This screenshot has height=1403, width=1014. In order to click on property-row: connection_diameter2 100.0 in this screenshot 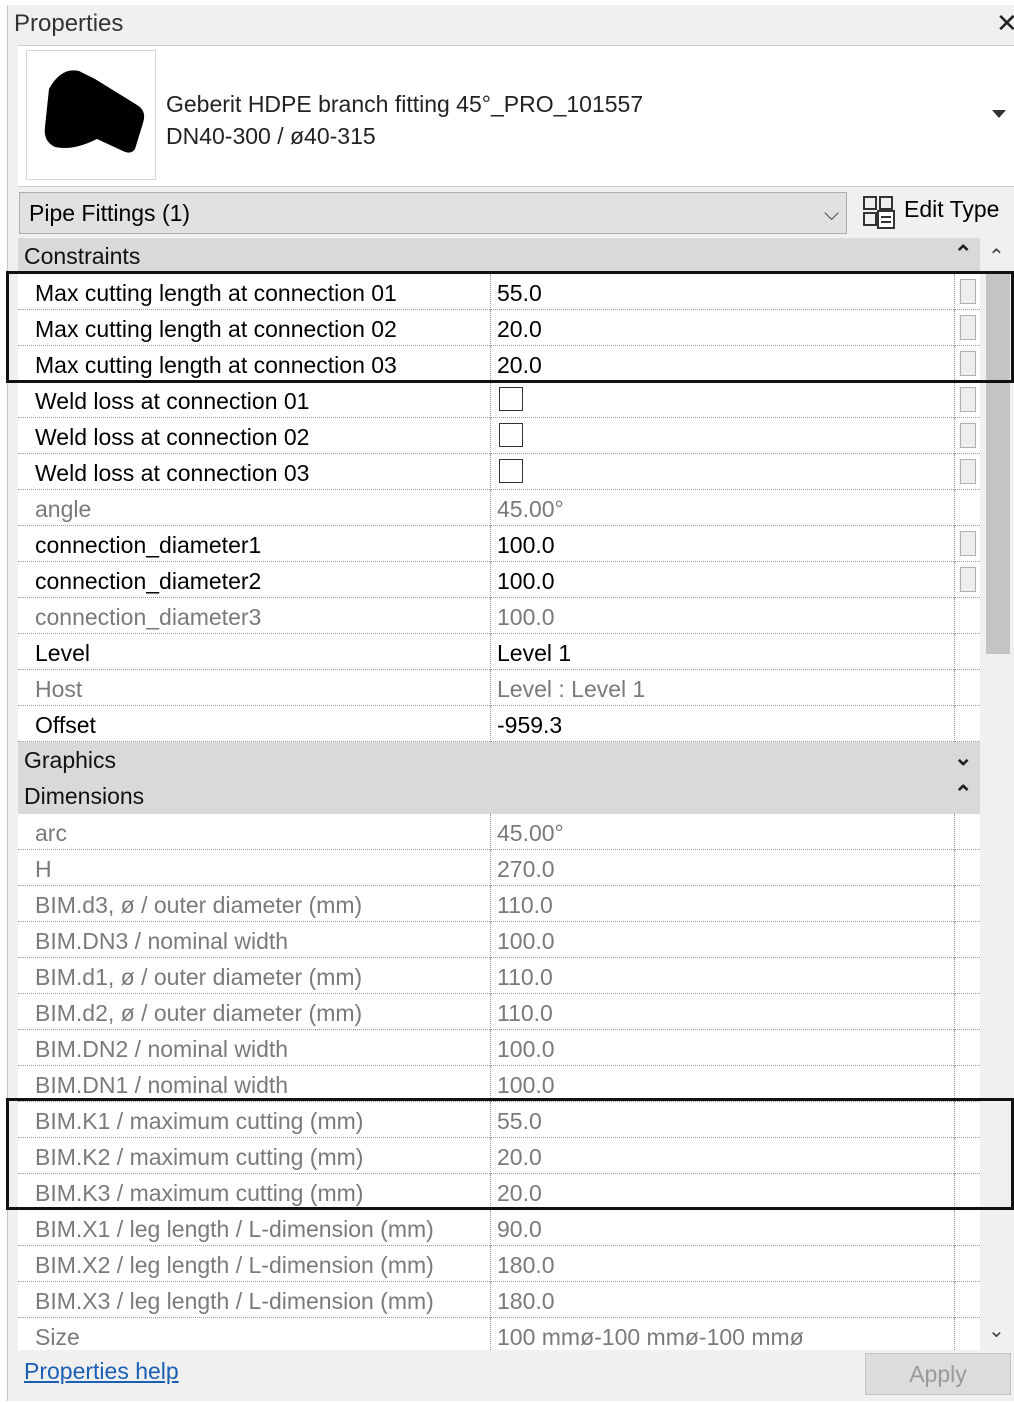, I will do `click(499, 580)`.